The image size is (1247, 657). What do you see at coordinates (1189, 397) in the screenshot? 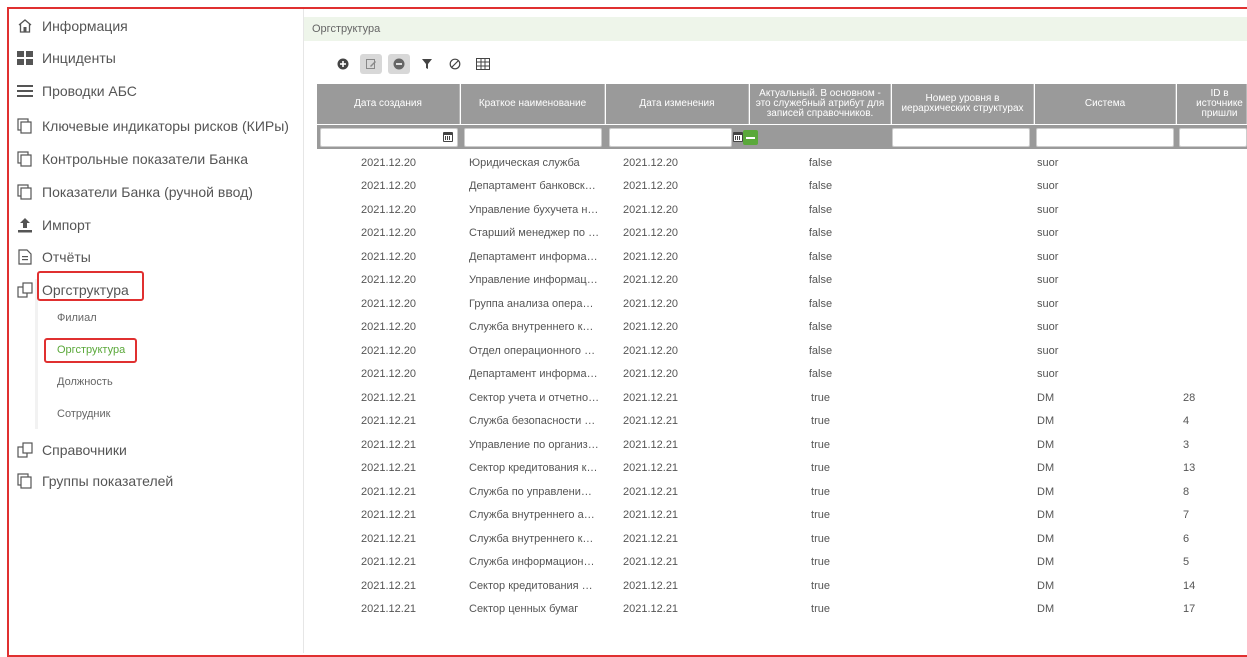
I see `table-cell: 28` at bounding box center [1189, 397].